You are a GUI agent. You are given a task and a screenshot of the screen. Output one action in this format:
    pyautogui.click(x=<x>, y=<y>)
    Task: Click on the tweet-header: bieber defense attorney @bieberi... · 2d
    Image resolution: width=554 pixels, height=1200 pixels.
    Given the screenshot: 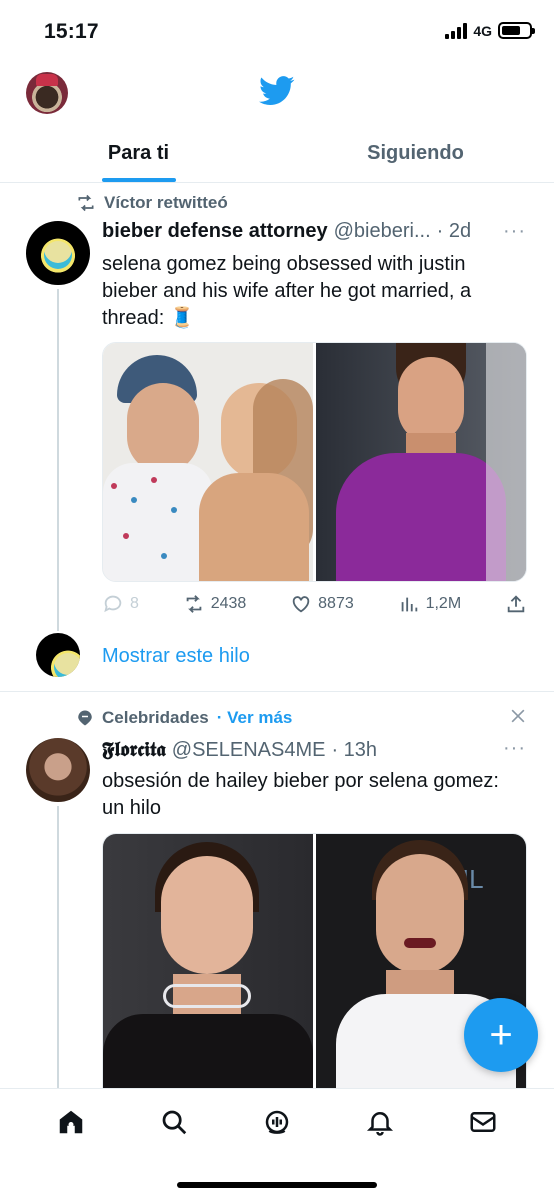 What is the action you would take?
    pyautogui.click(x=286, y=231)
    